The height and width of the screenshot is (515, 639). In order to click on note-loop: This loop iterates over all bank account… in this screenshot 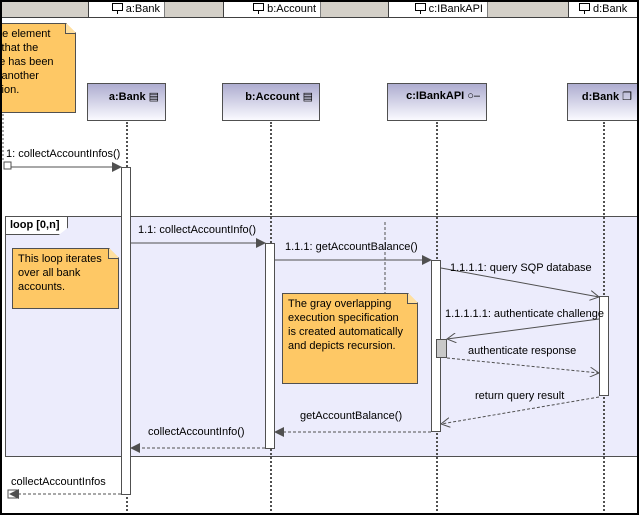, I will do `click(65, 278)`.